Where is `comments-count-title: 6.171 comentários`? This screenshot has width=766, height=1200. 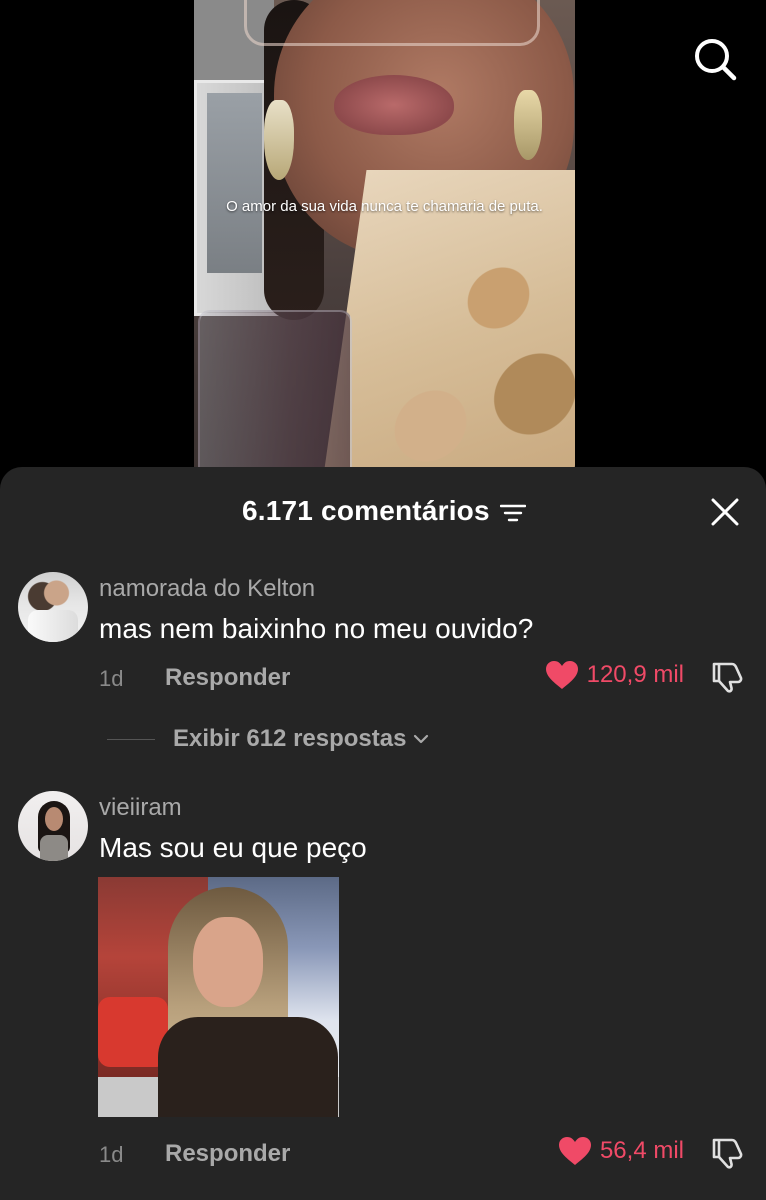
comments-count-title: 6.171 comentários is located at coordinates (366, 510).